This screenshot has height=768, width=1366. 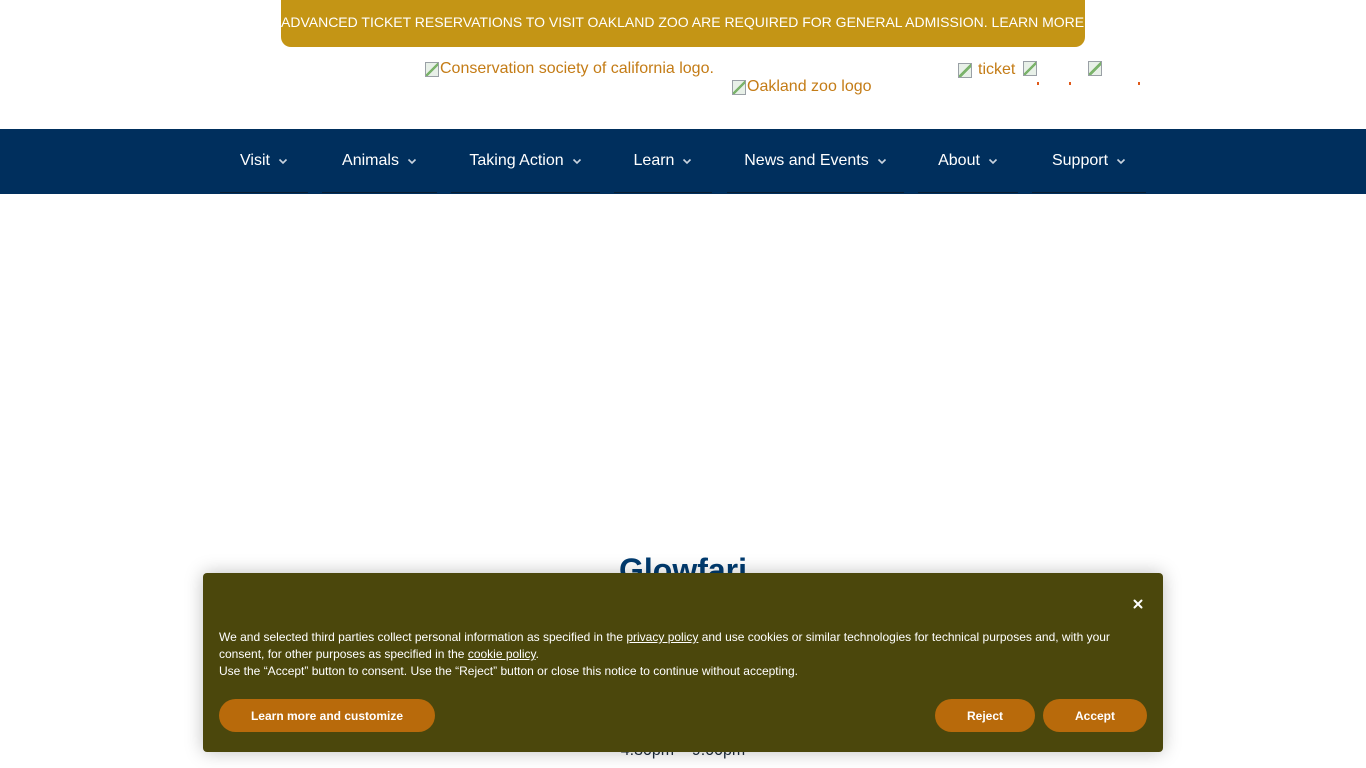 I want to click on nav-item-animals: Animals, so click(x=379, y=161).